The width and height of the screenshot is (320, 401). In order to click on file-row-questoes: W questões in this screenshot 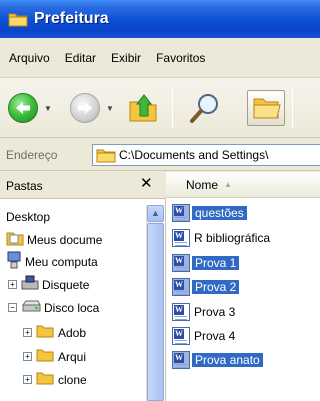, I will do `click(209, 213)`.